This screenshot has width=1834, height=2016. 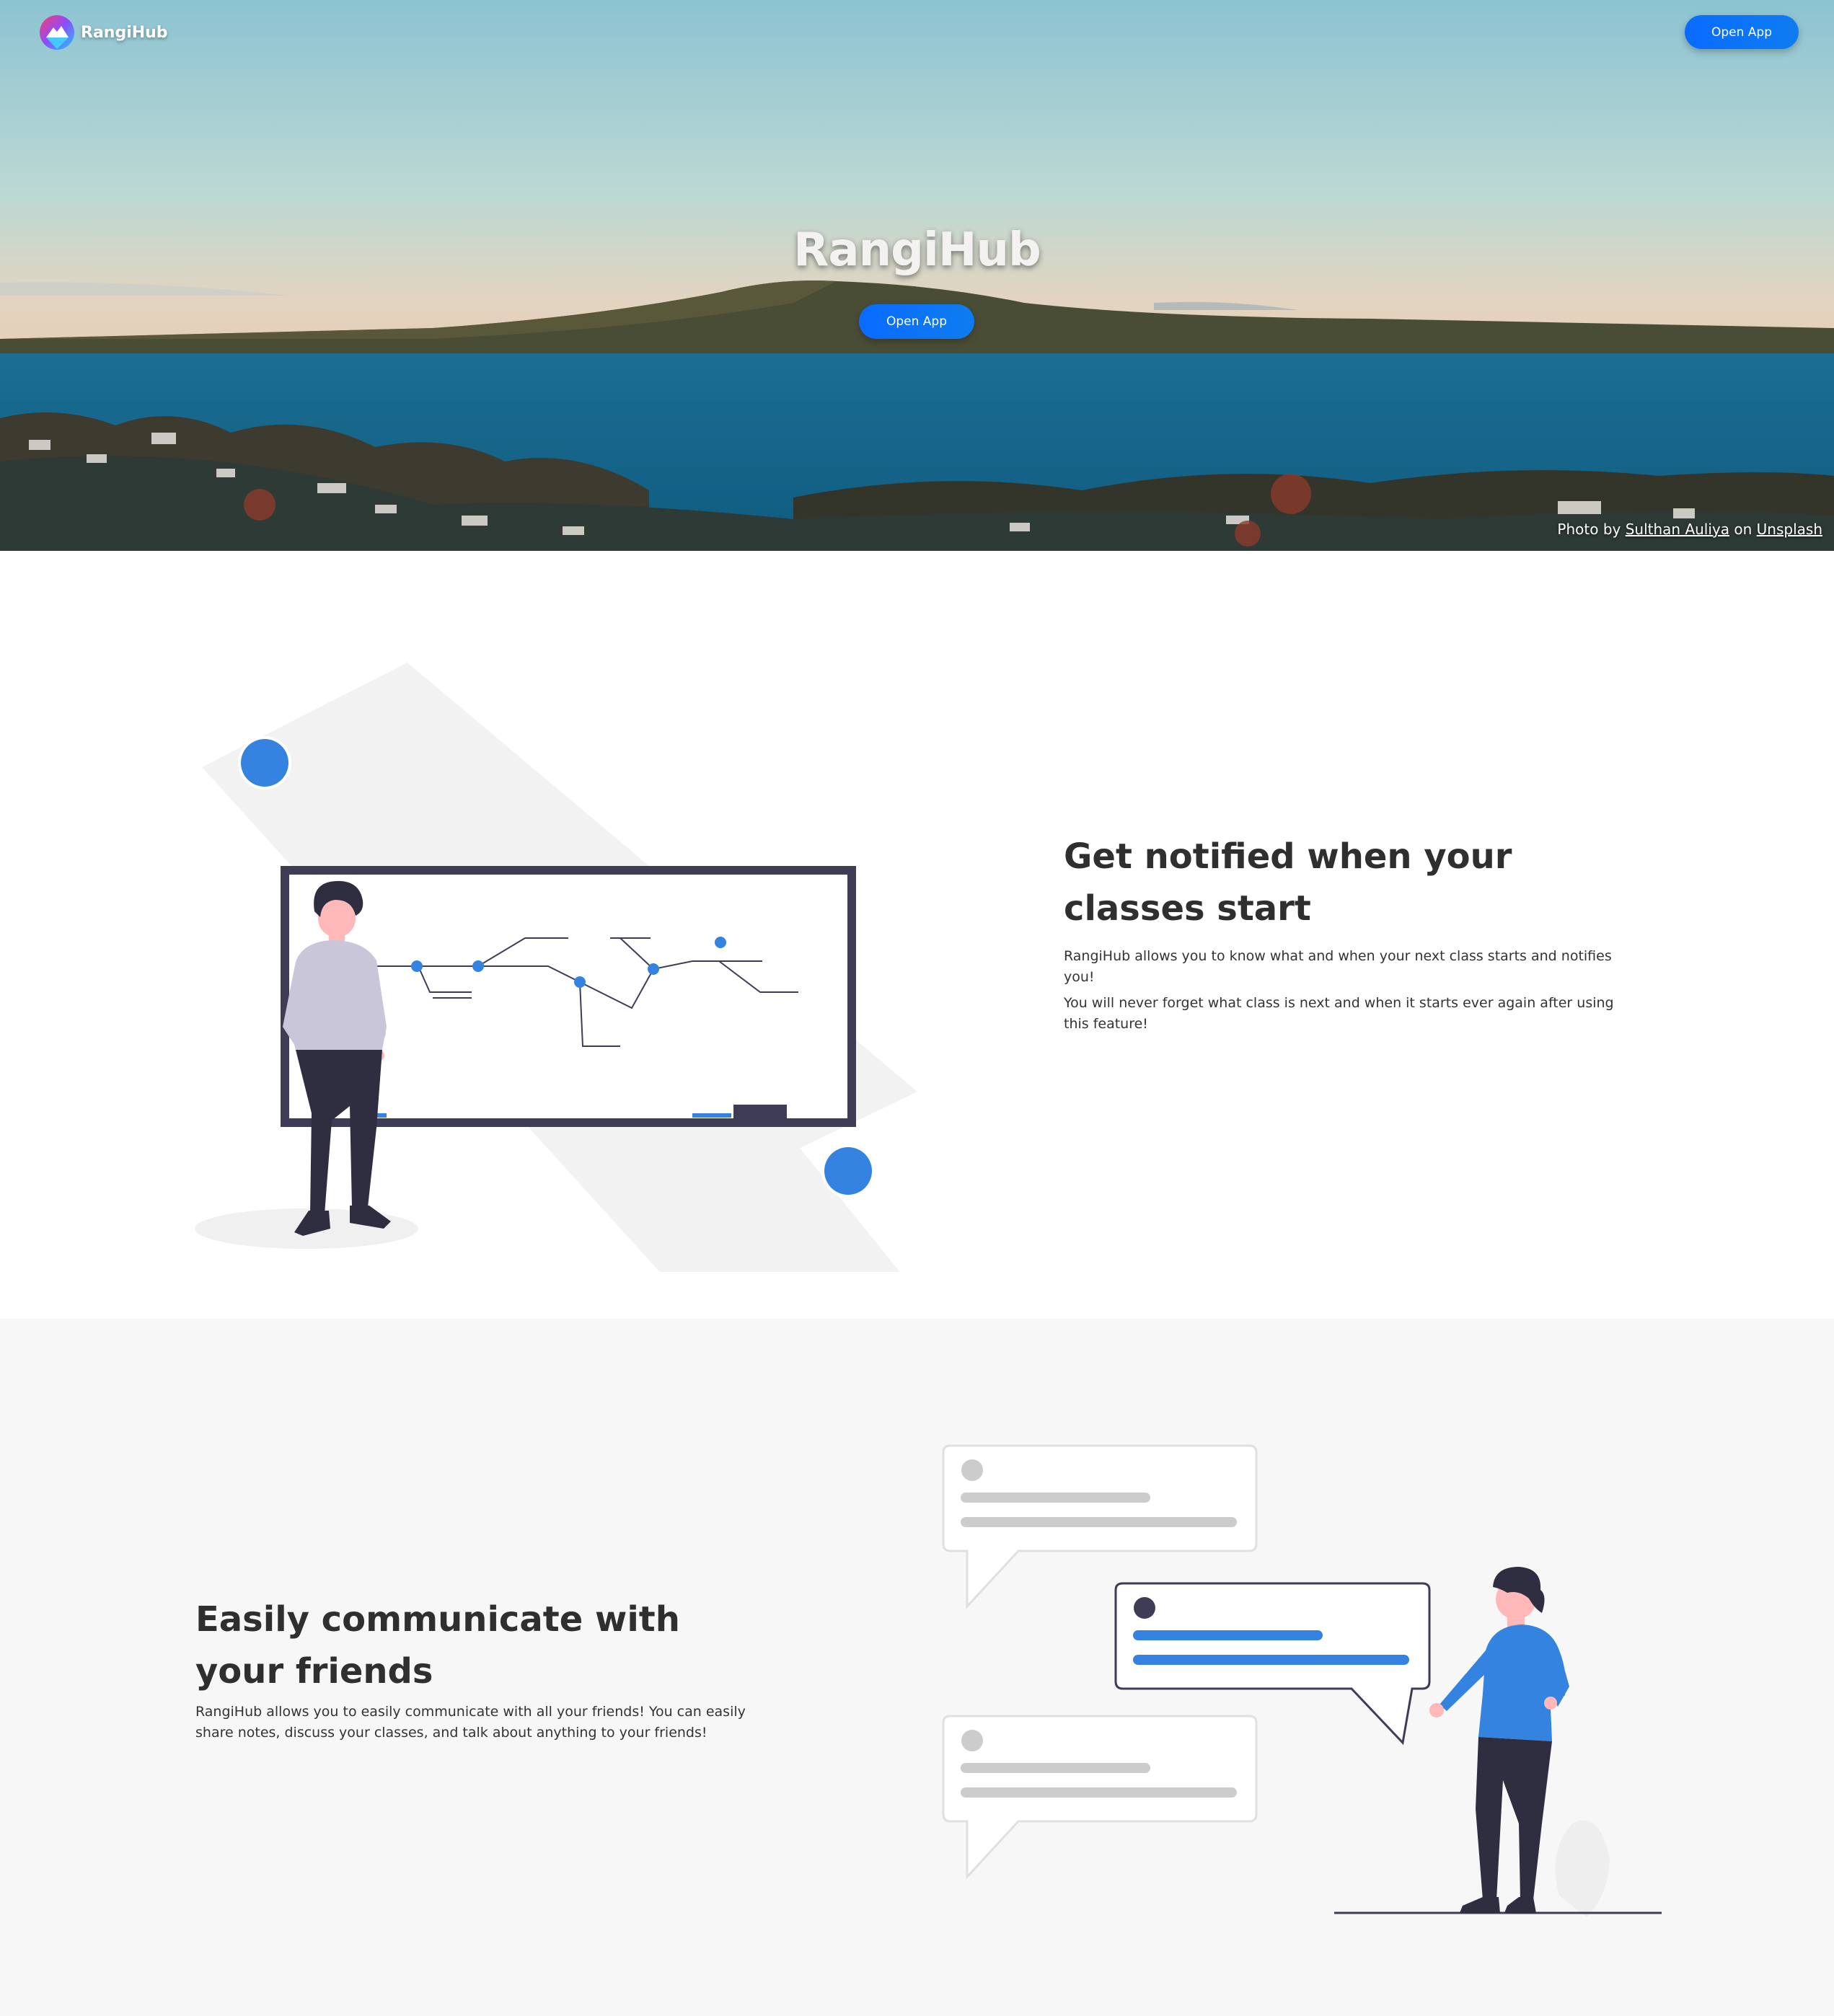 I want to click on brand-link: RangiHub, so click(x=103, y=32).